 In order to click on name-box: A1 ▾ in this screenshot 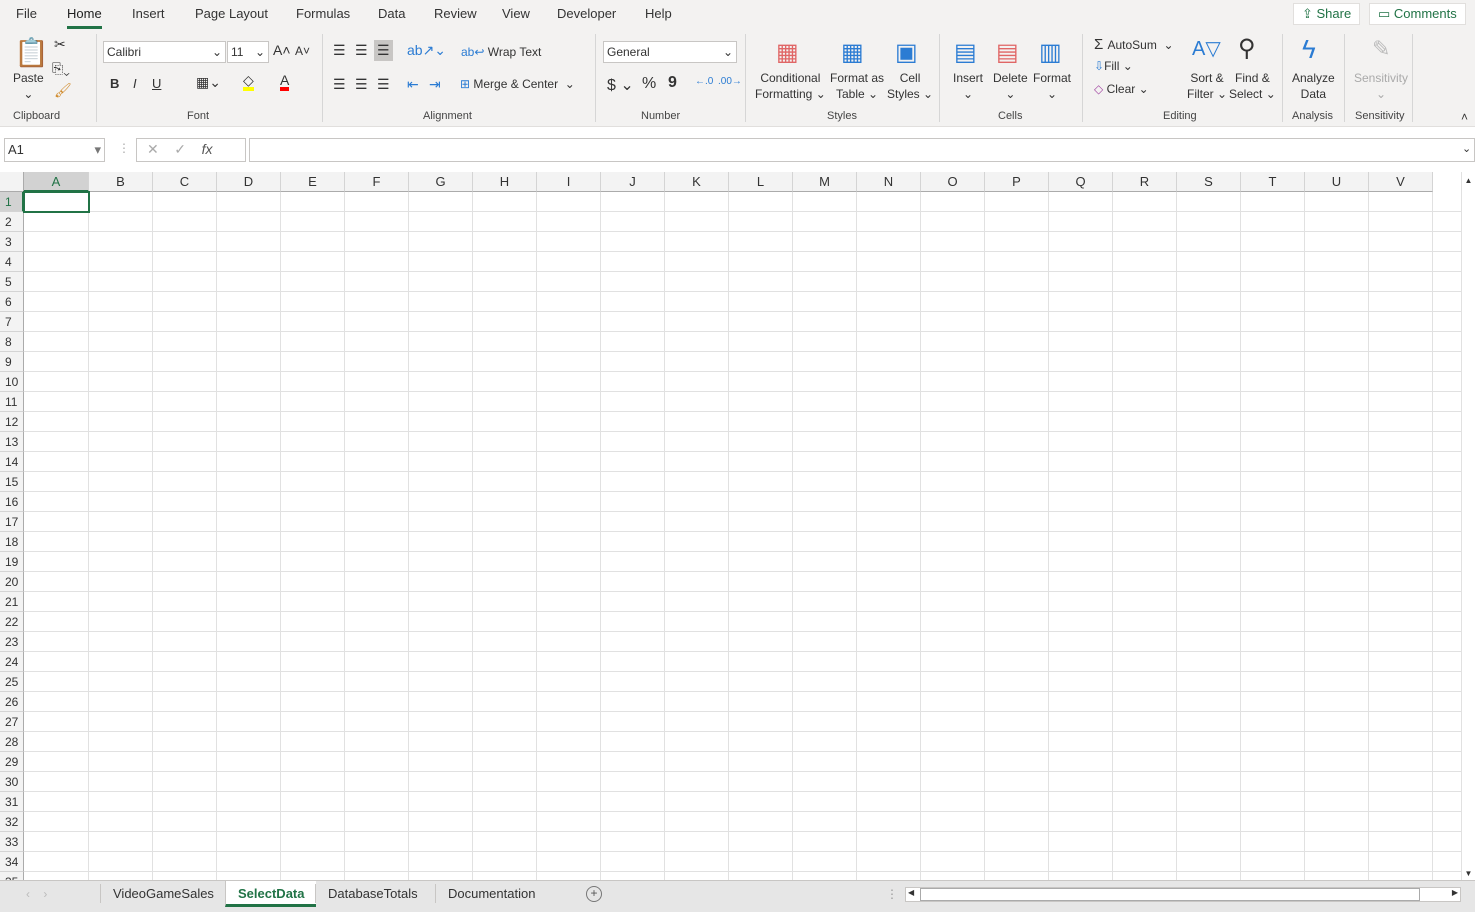, I will do `click(54, 150)`.